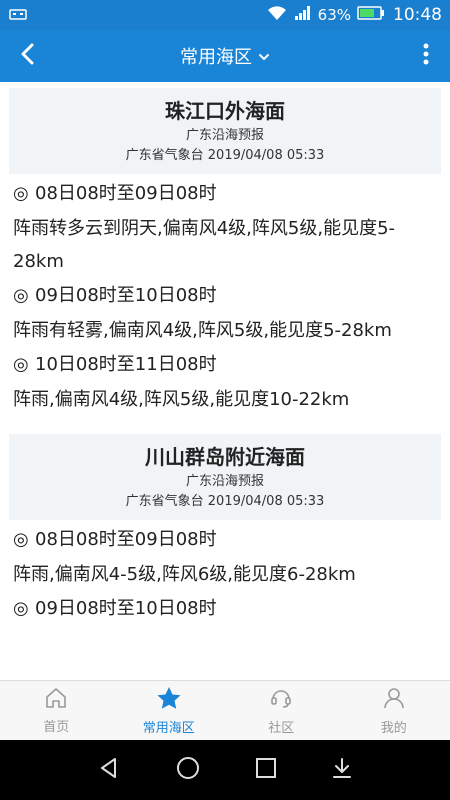 The width and height of the screenshot is (450, 800). I want to click on forecast-desc: 阵雨有轻雾,偏南风4级,阵风5级,能见度5-28km, so click(202, 330).